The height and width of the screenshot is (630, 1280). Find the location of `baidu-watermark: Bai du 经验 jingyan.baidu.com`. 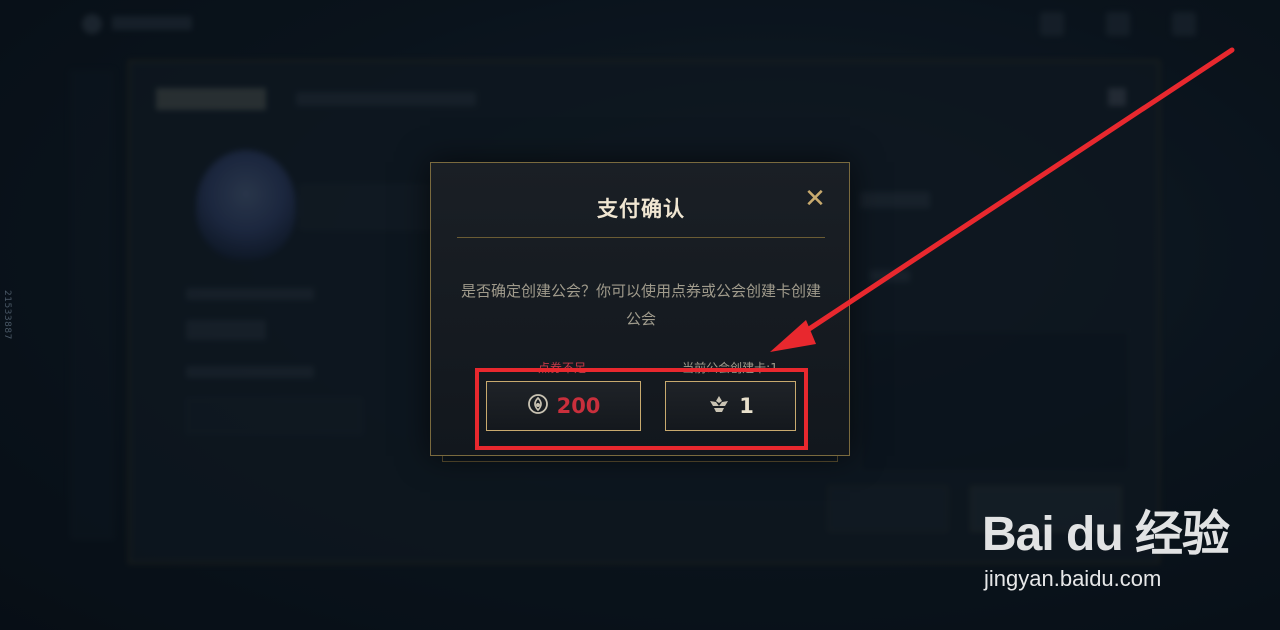

baidu-watermark: Bai du 经验 jingyan.baidu.com is located at coordinates (1106, 542).